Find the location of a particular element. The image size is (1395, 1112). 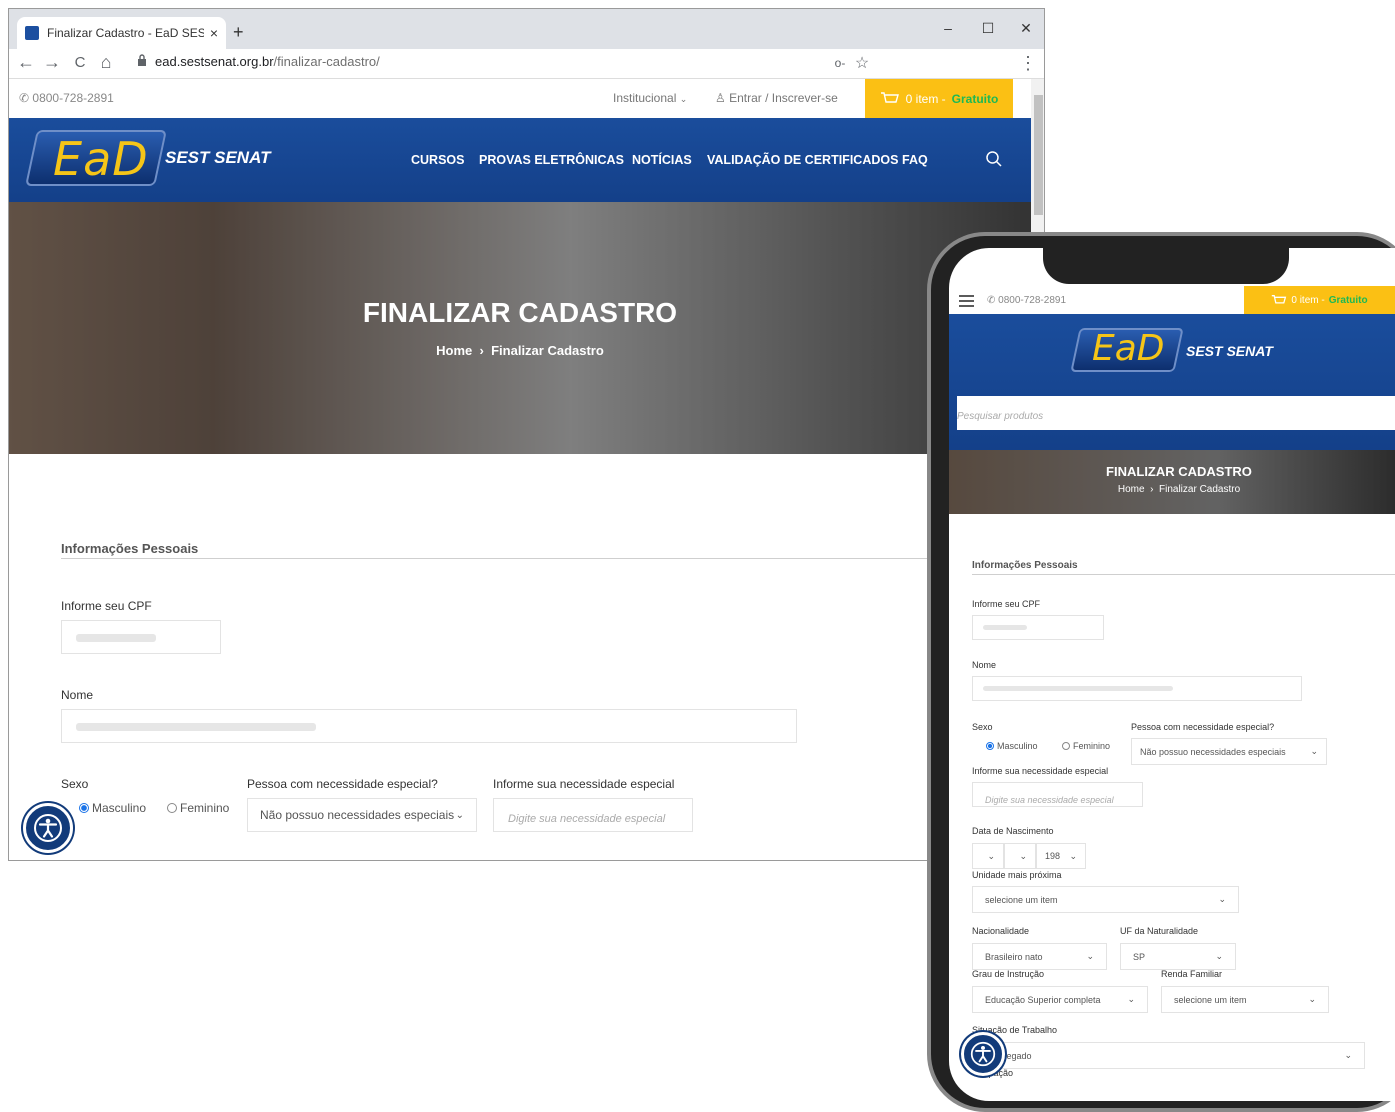

nav-noticias: NOTÍCIAS is located at coordinates (662, 160).